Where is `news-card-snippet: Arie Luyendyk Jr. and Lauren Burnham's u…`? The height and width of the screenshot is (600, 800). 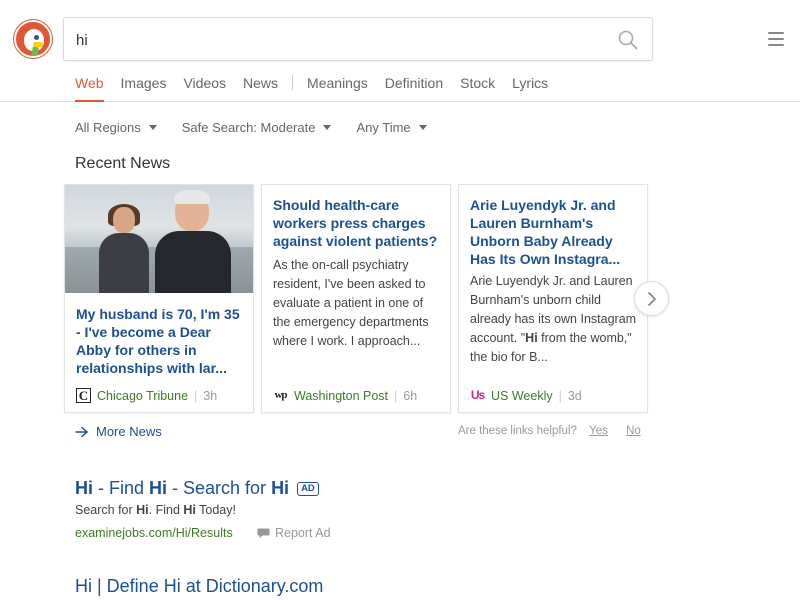
news-card-snippet: Arie Luyendyk Jr. and Lauren Burnham's u… is located at coordinates (555, 319).